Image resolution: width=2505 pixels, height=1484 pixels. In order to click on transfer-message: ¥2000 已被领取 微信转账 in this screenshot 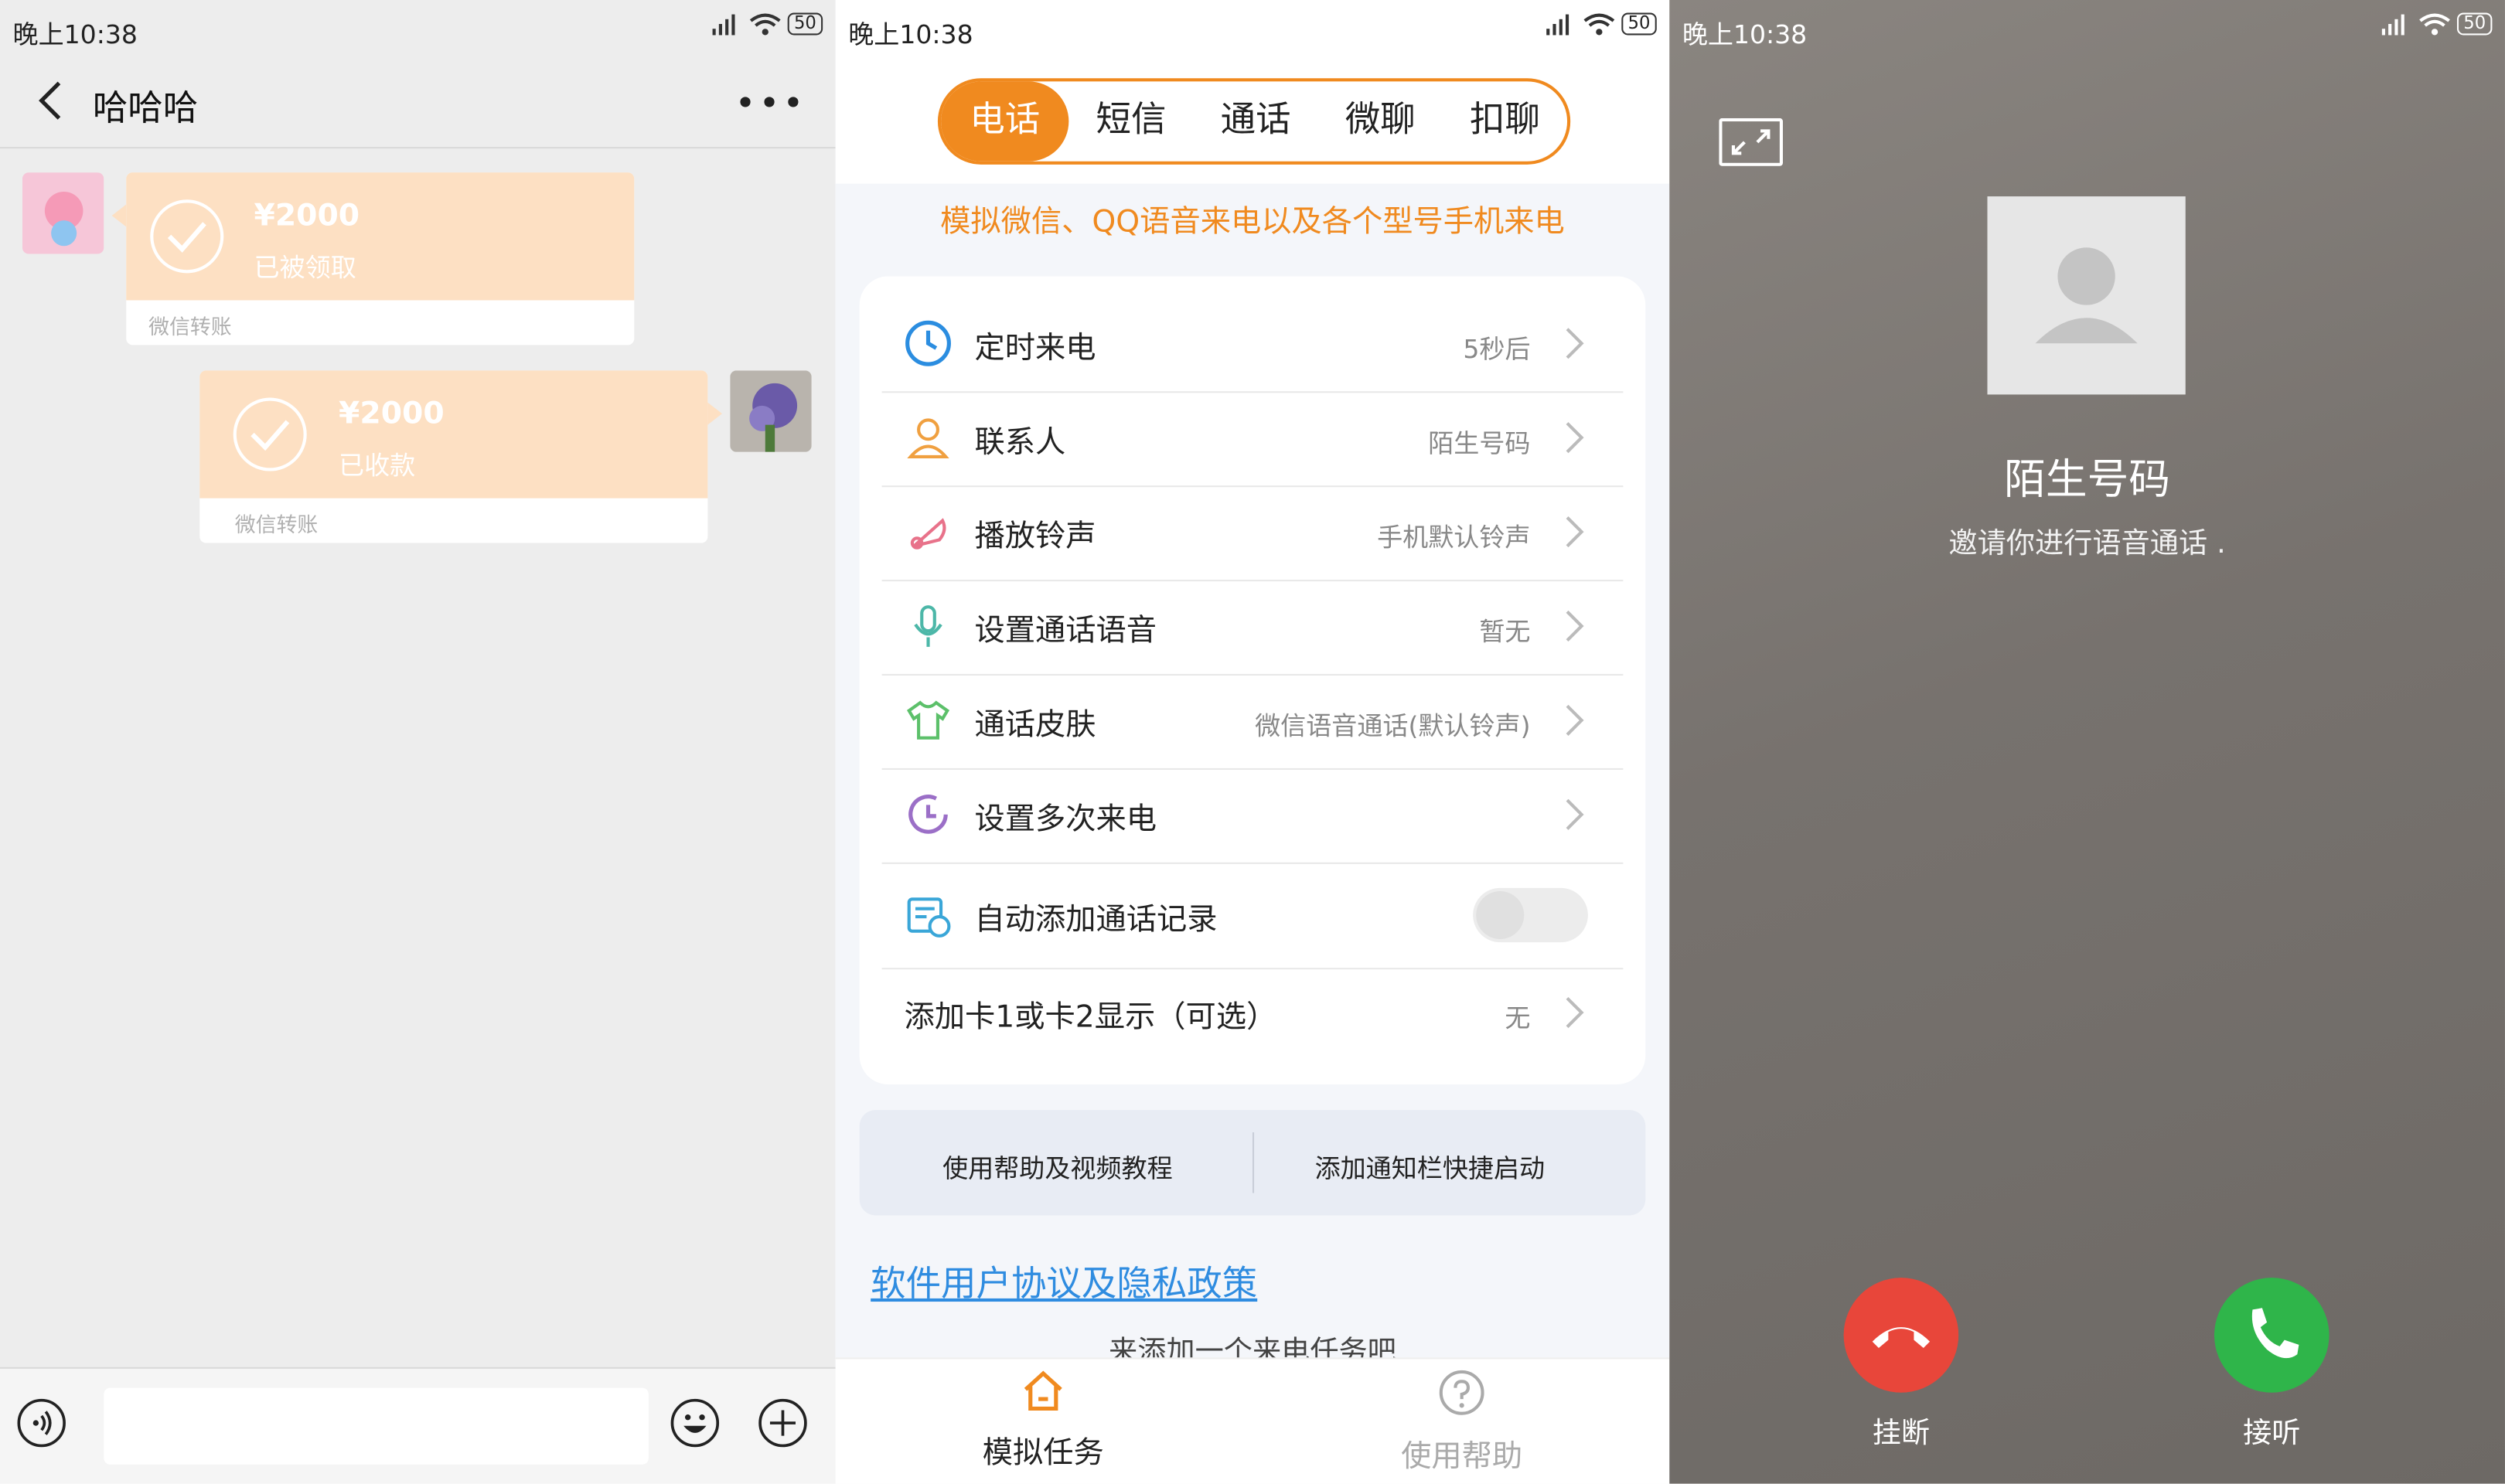, I will do `click(380, 258)`.